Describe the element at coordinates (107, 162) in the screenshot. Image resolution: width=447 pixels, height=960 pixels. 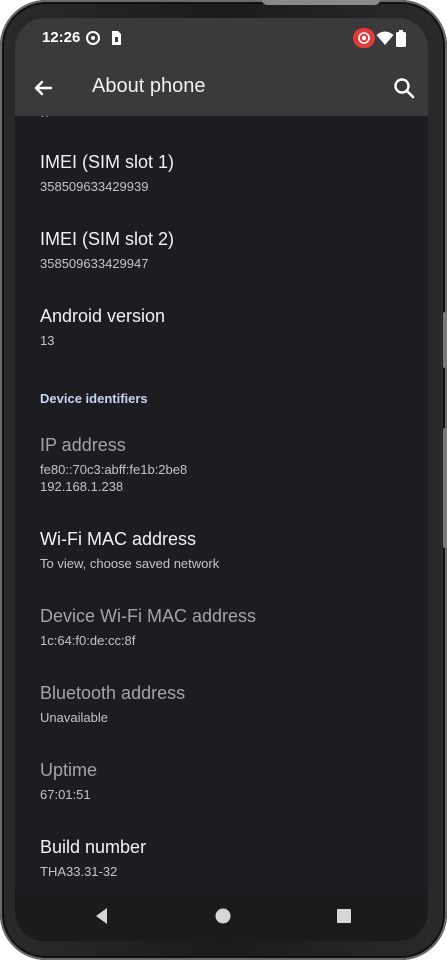
I see `item-title: IMEI (SIM slot 1)` at that location.